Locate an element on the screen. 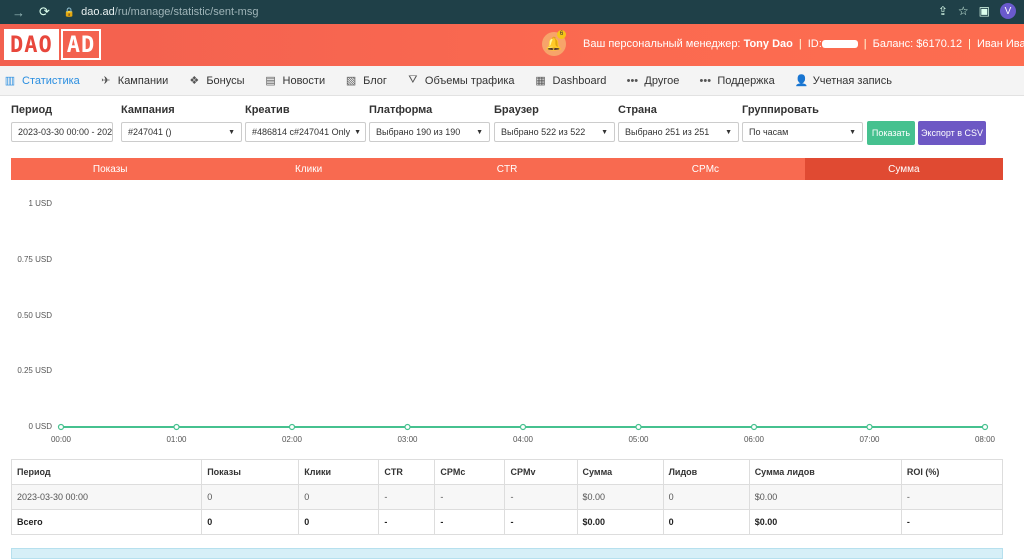 This screenshot has width=1024, height=559. news-icon: ▤ is located at coordinates (270, 81).